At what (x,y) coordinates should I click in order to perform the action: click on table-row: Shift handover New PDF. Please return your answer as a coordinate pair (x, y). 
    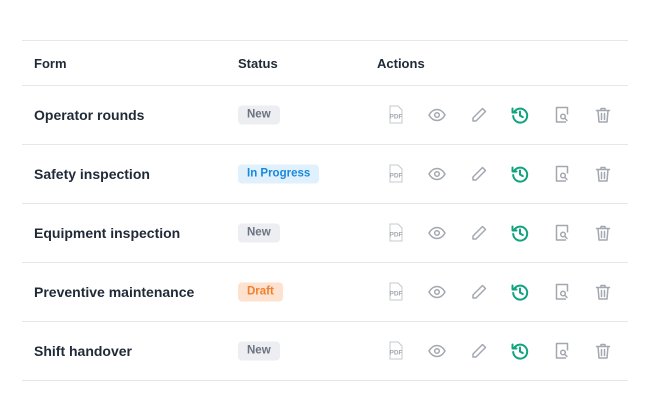
    Looking at the image, I should click on (325, 351).